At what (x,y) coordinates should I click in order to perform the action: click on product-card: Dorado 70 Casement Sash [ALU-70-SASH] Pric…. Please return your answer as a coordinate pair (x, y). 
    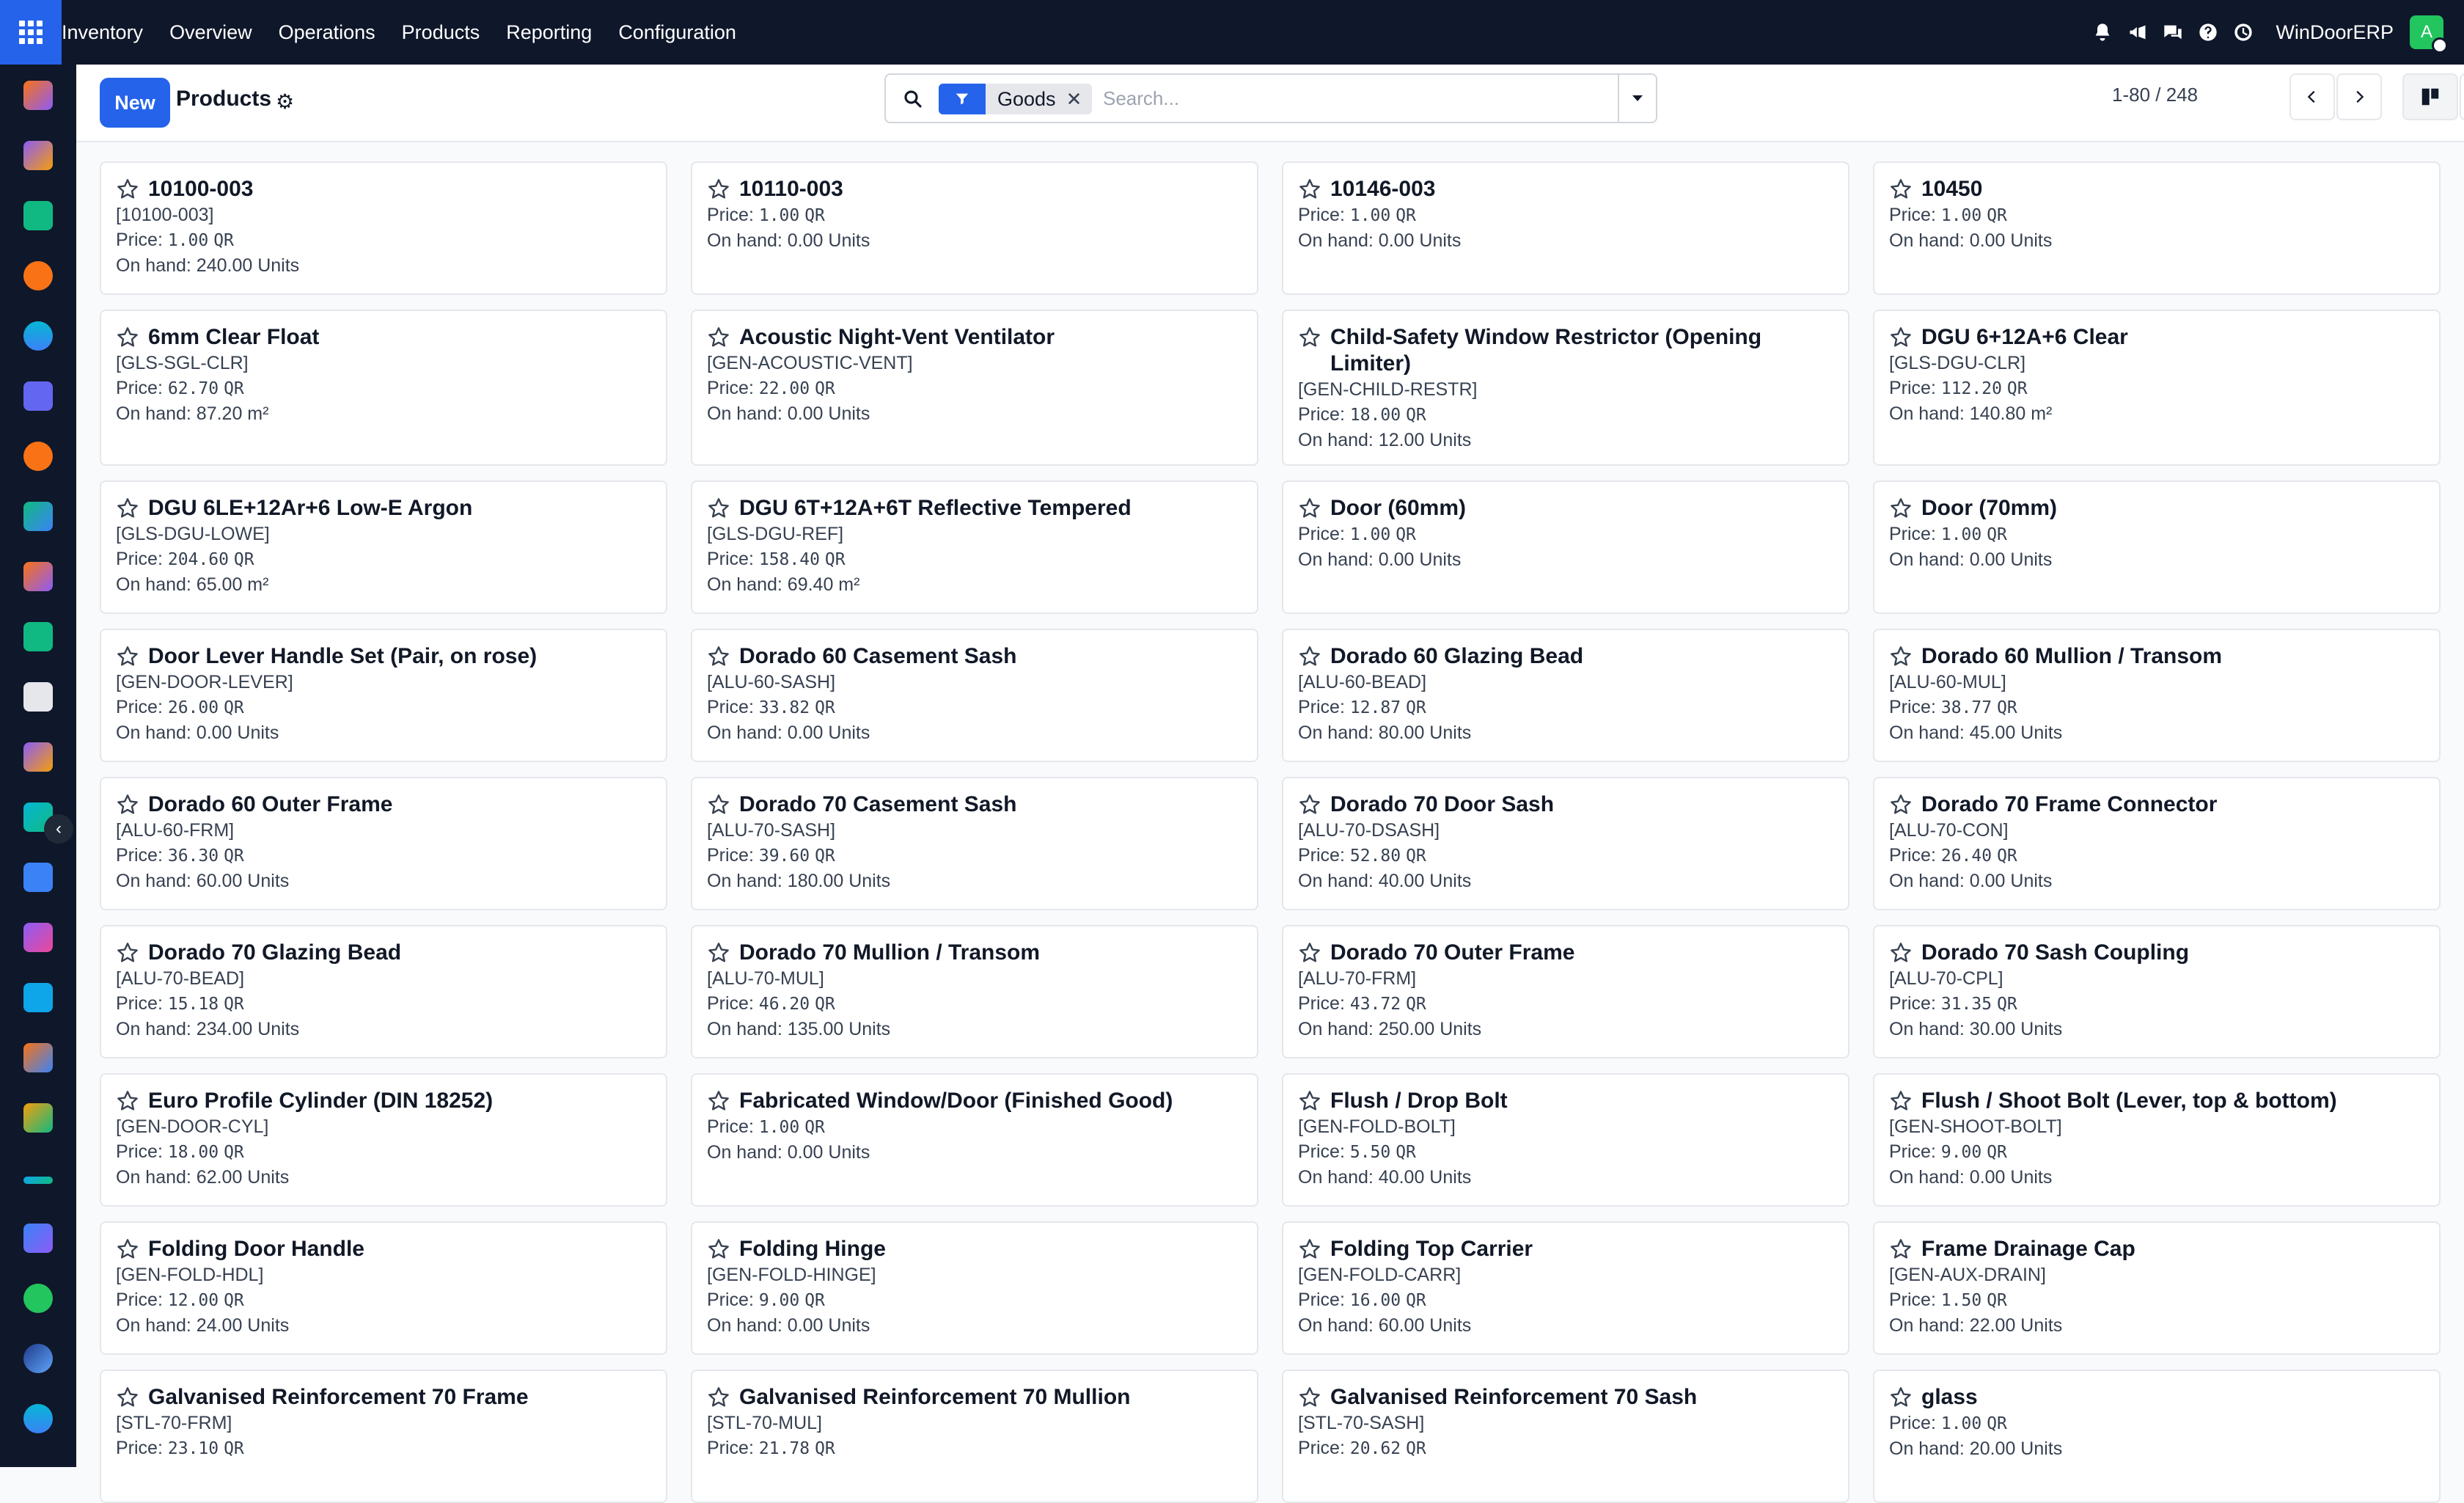
    Looking at the image, I should click on (974, 844).